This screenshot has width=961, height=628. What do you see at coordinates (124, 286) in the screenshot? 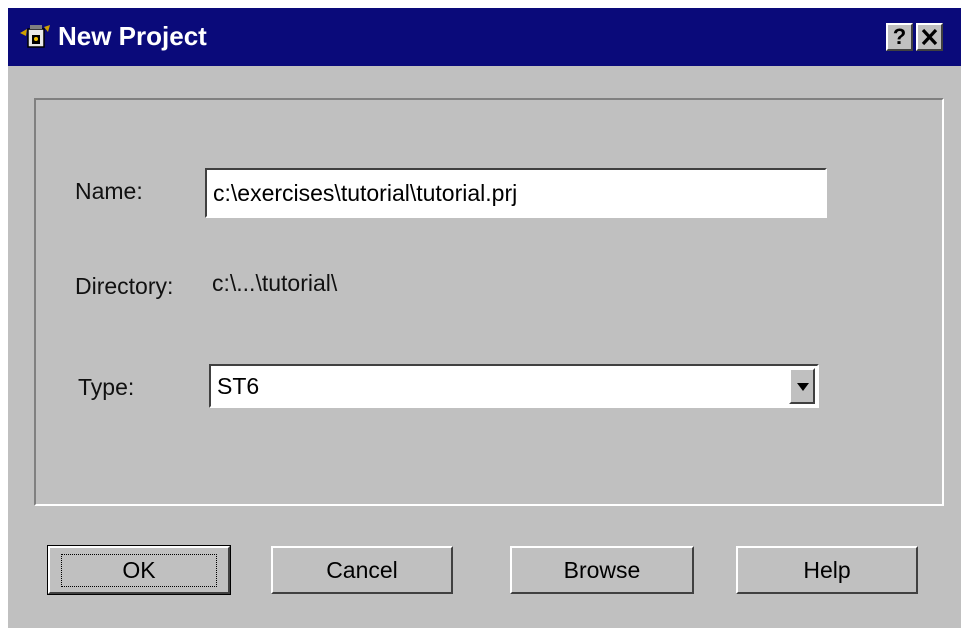
I see `directory-label: Directory:` at bounding box center [124, 286].